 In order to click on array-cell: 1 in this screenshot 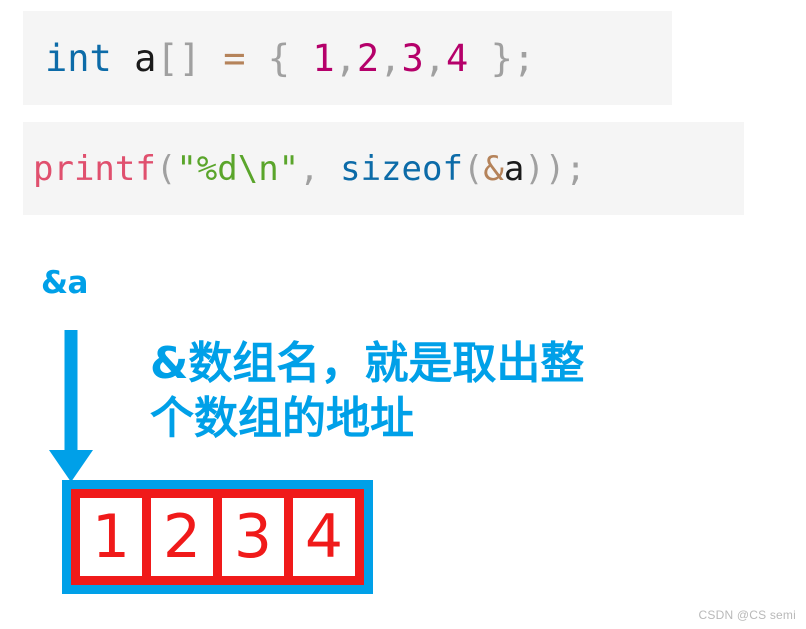, I will do `click(115, 537)`.